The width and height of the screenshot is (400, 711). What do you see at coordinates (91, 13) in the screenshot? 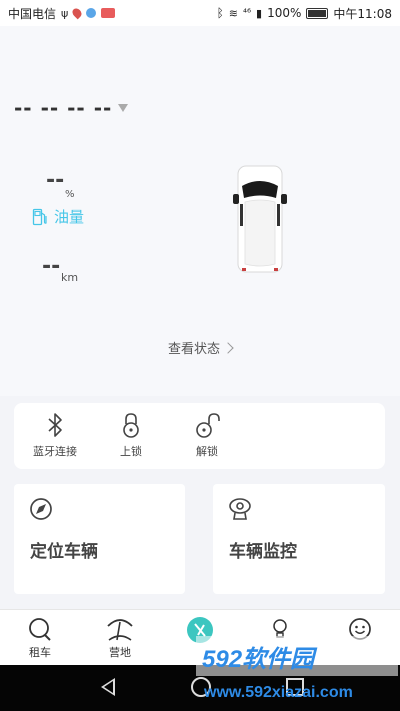
I see `browser-icon` at bounding box center [91, 13].